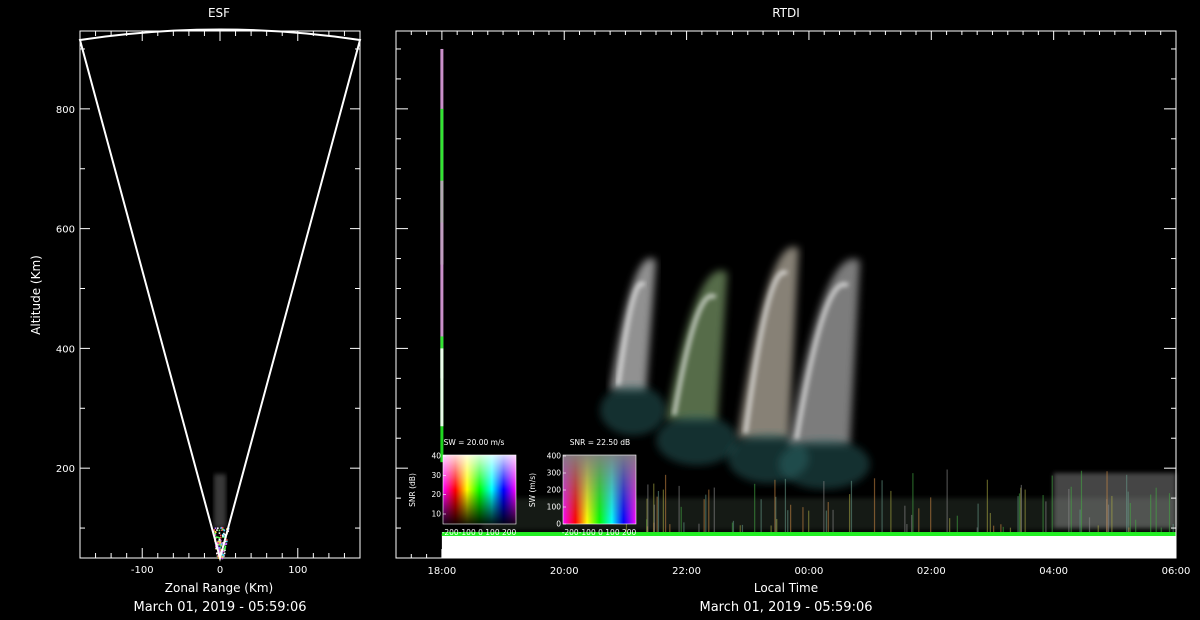 Image resolution: width=1200 pixels, height=620 pixels. Describe the element at coordinates (554, 507) in the screenshot. I see `inset-ytick-label: 100` at that location.